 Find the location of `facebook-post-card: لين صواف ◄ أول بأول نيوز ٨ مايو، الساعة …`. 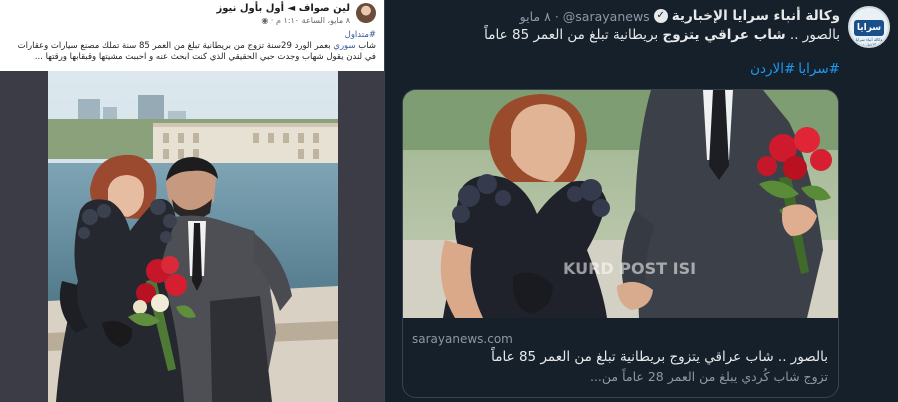

facebook-post-card: لين صواف ◄ أول بأول نيوز ٨ مايو، الساعة … is located at coordinates (192, 35).